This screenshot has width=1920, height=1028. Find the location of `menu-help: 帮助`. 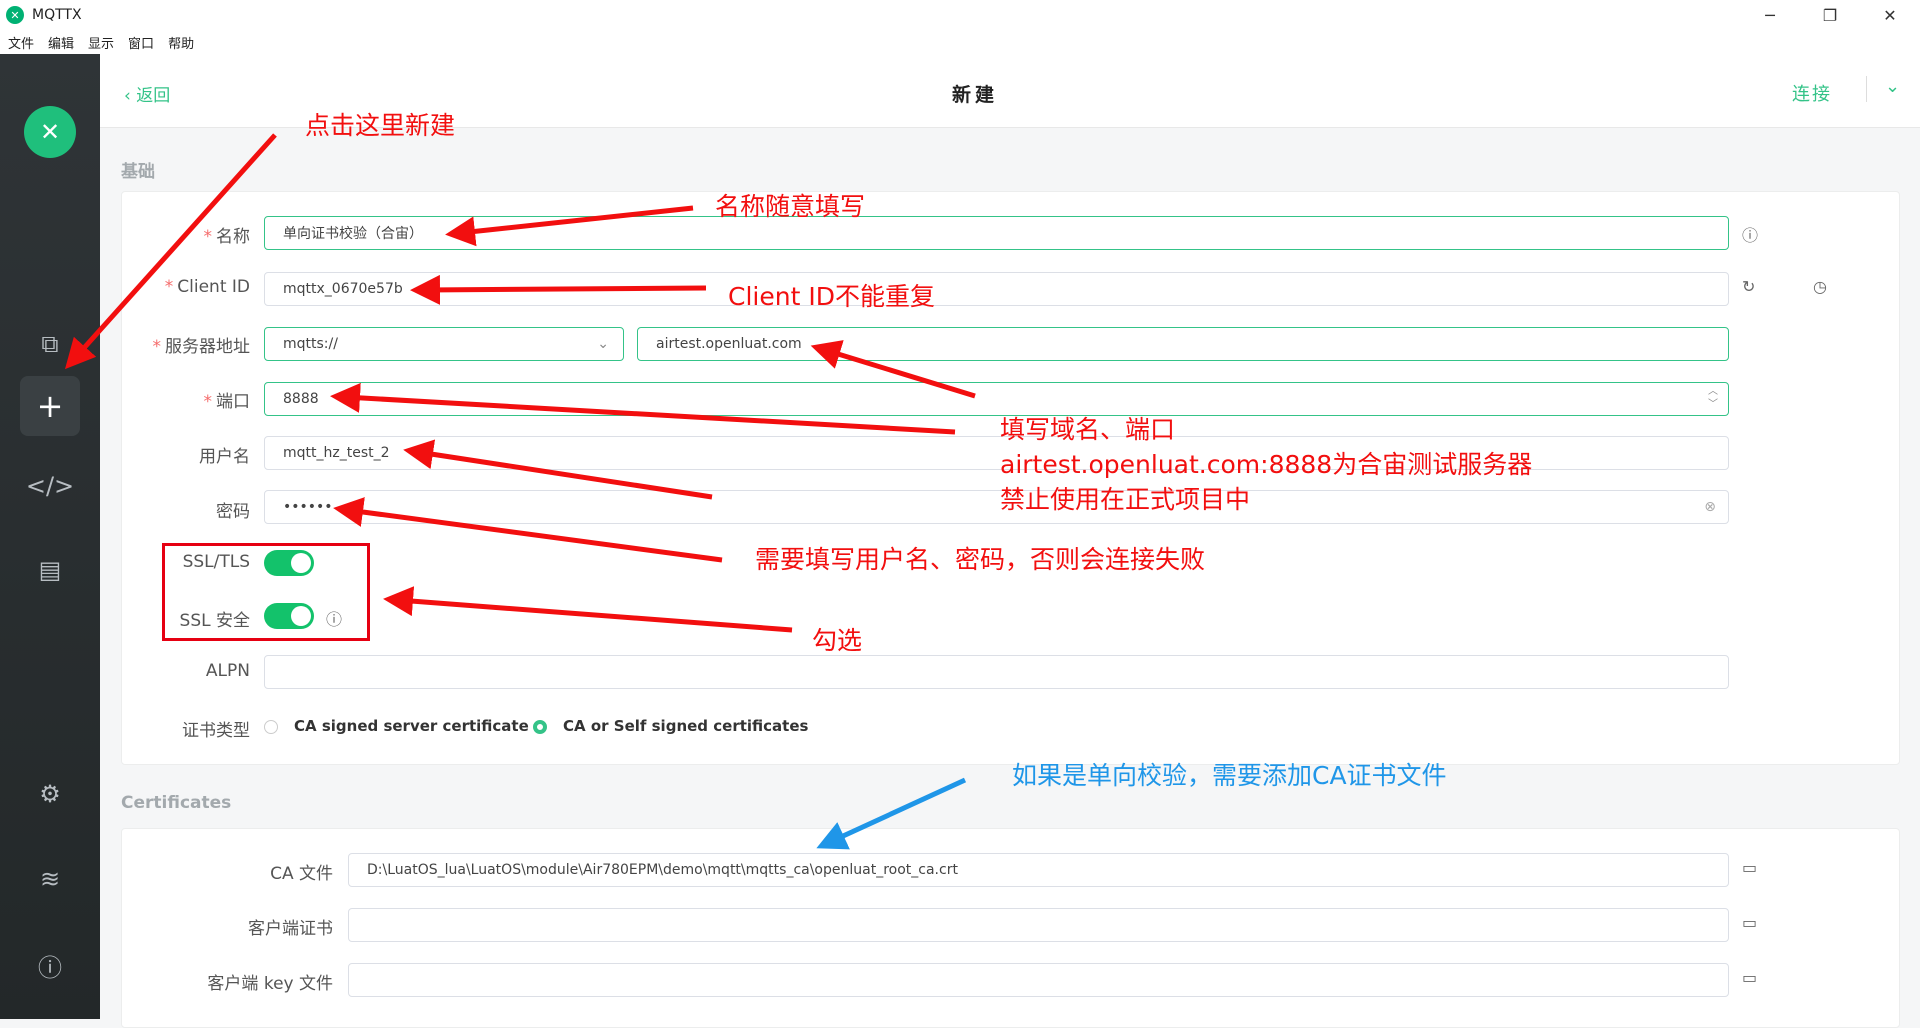

menu-help: 帮助 is located at coordinates (181, 42).